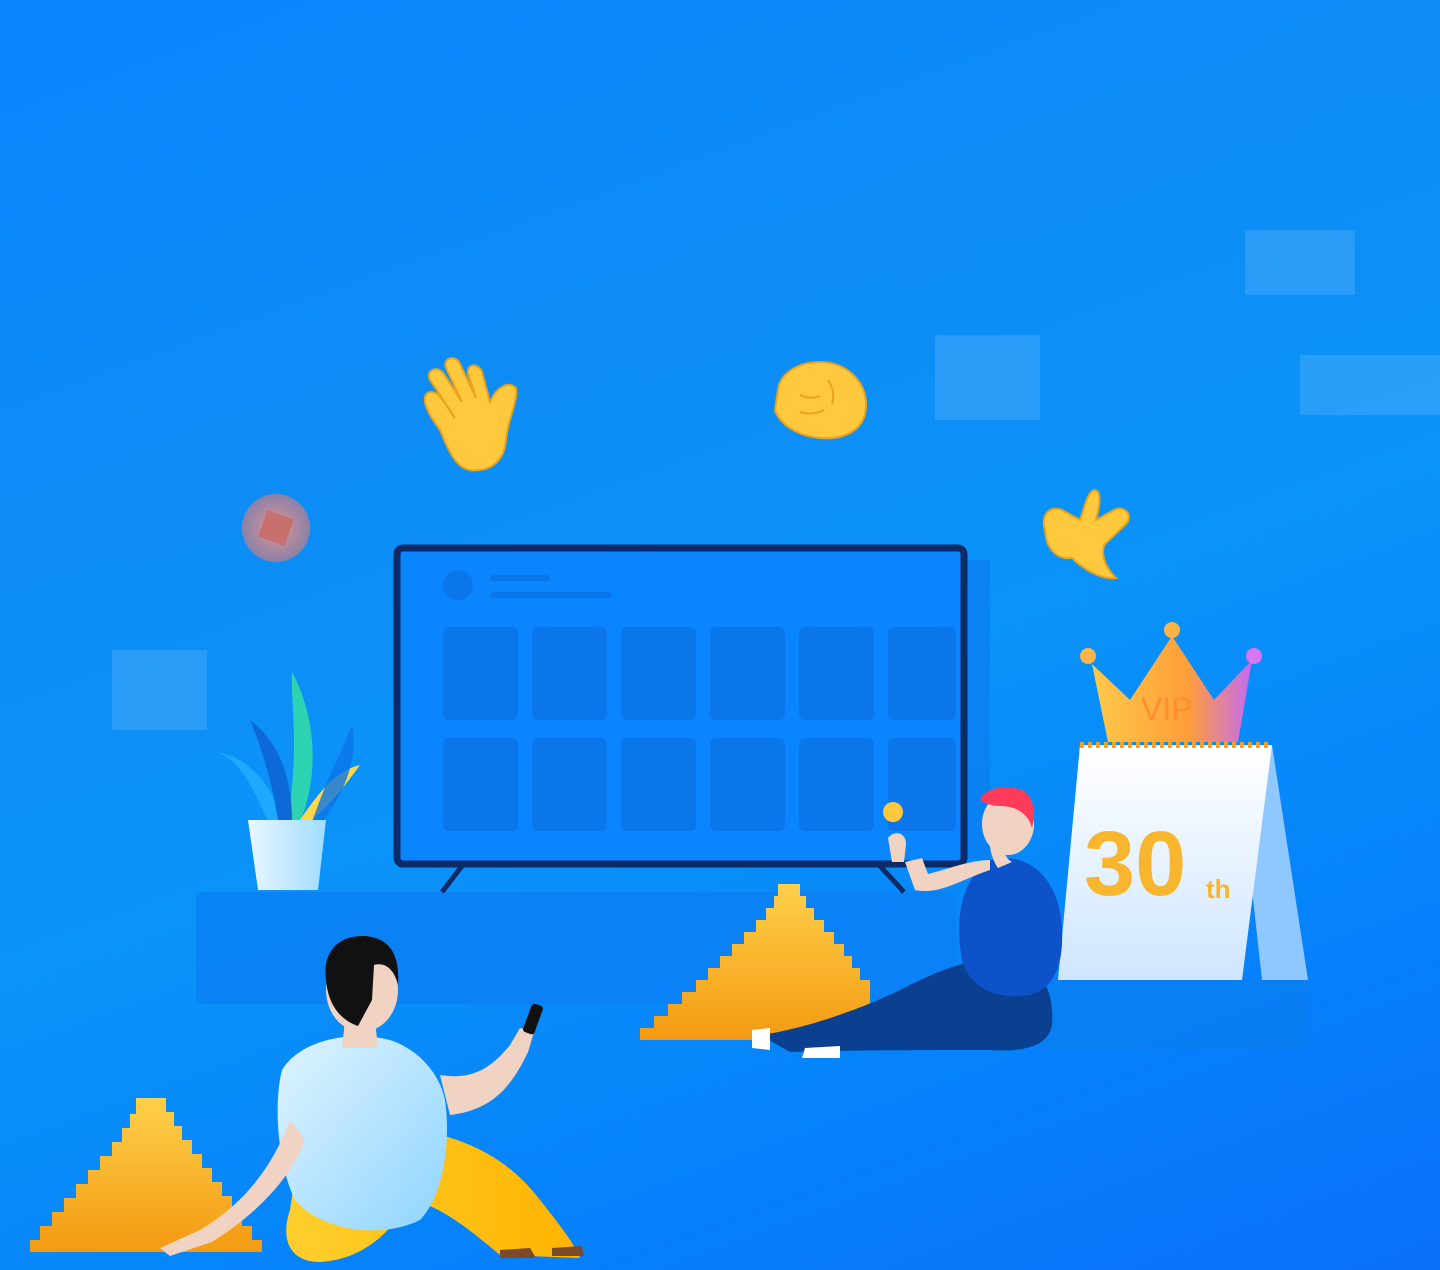 This screenshot has height=1270, width=1440. I want to click on crown-icon: VIP, so click(1171, 682).